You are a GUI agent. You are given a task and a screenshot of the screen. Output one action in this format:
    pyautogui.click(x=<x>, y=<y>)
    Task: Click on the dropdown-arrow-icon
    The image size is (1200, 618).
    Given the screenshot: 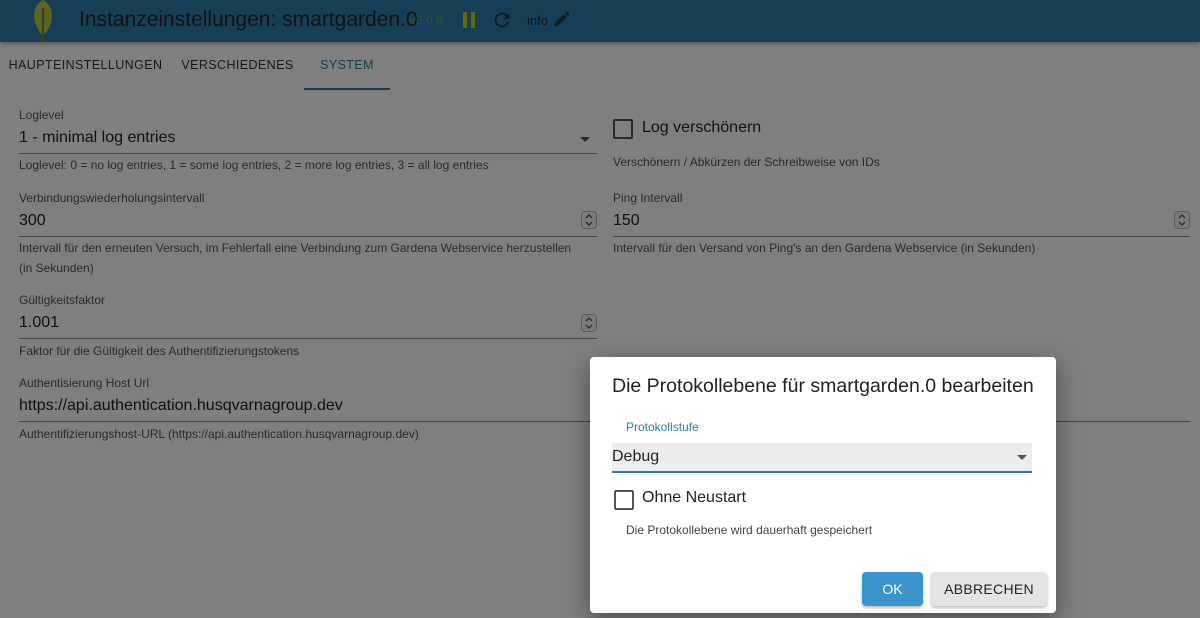 What is the action you would take?
    pyautogui.click(x=1022, y=457)
    